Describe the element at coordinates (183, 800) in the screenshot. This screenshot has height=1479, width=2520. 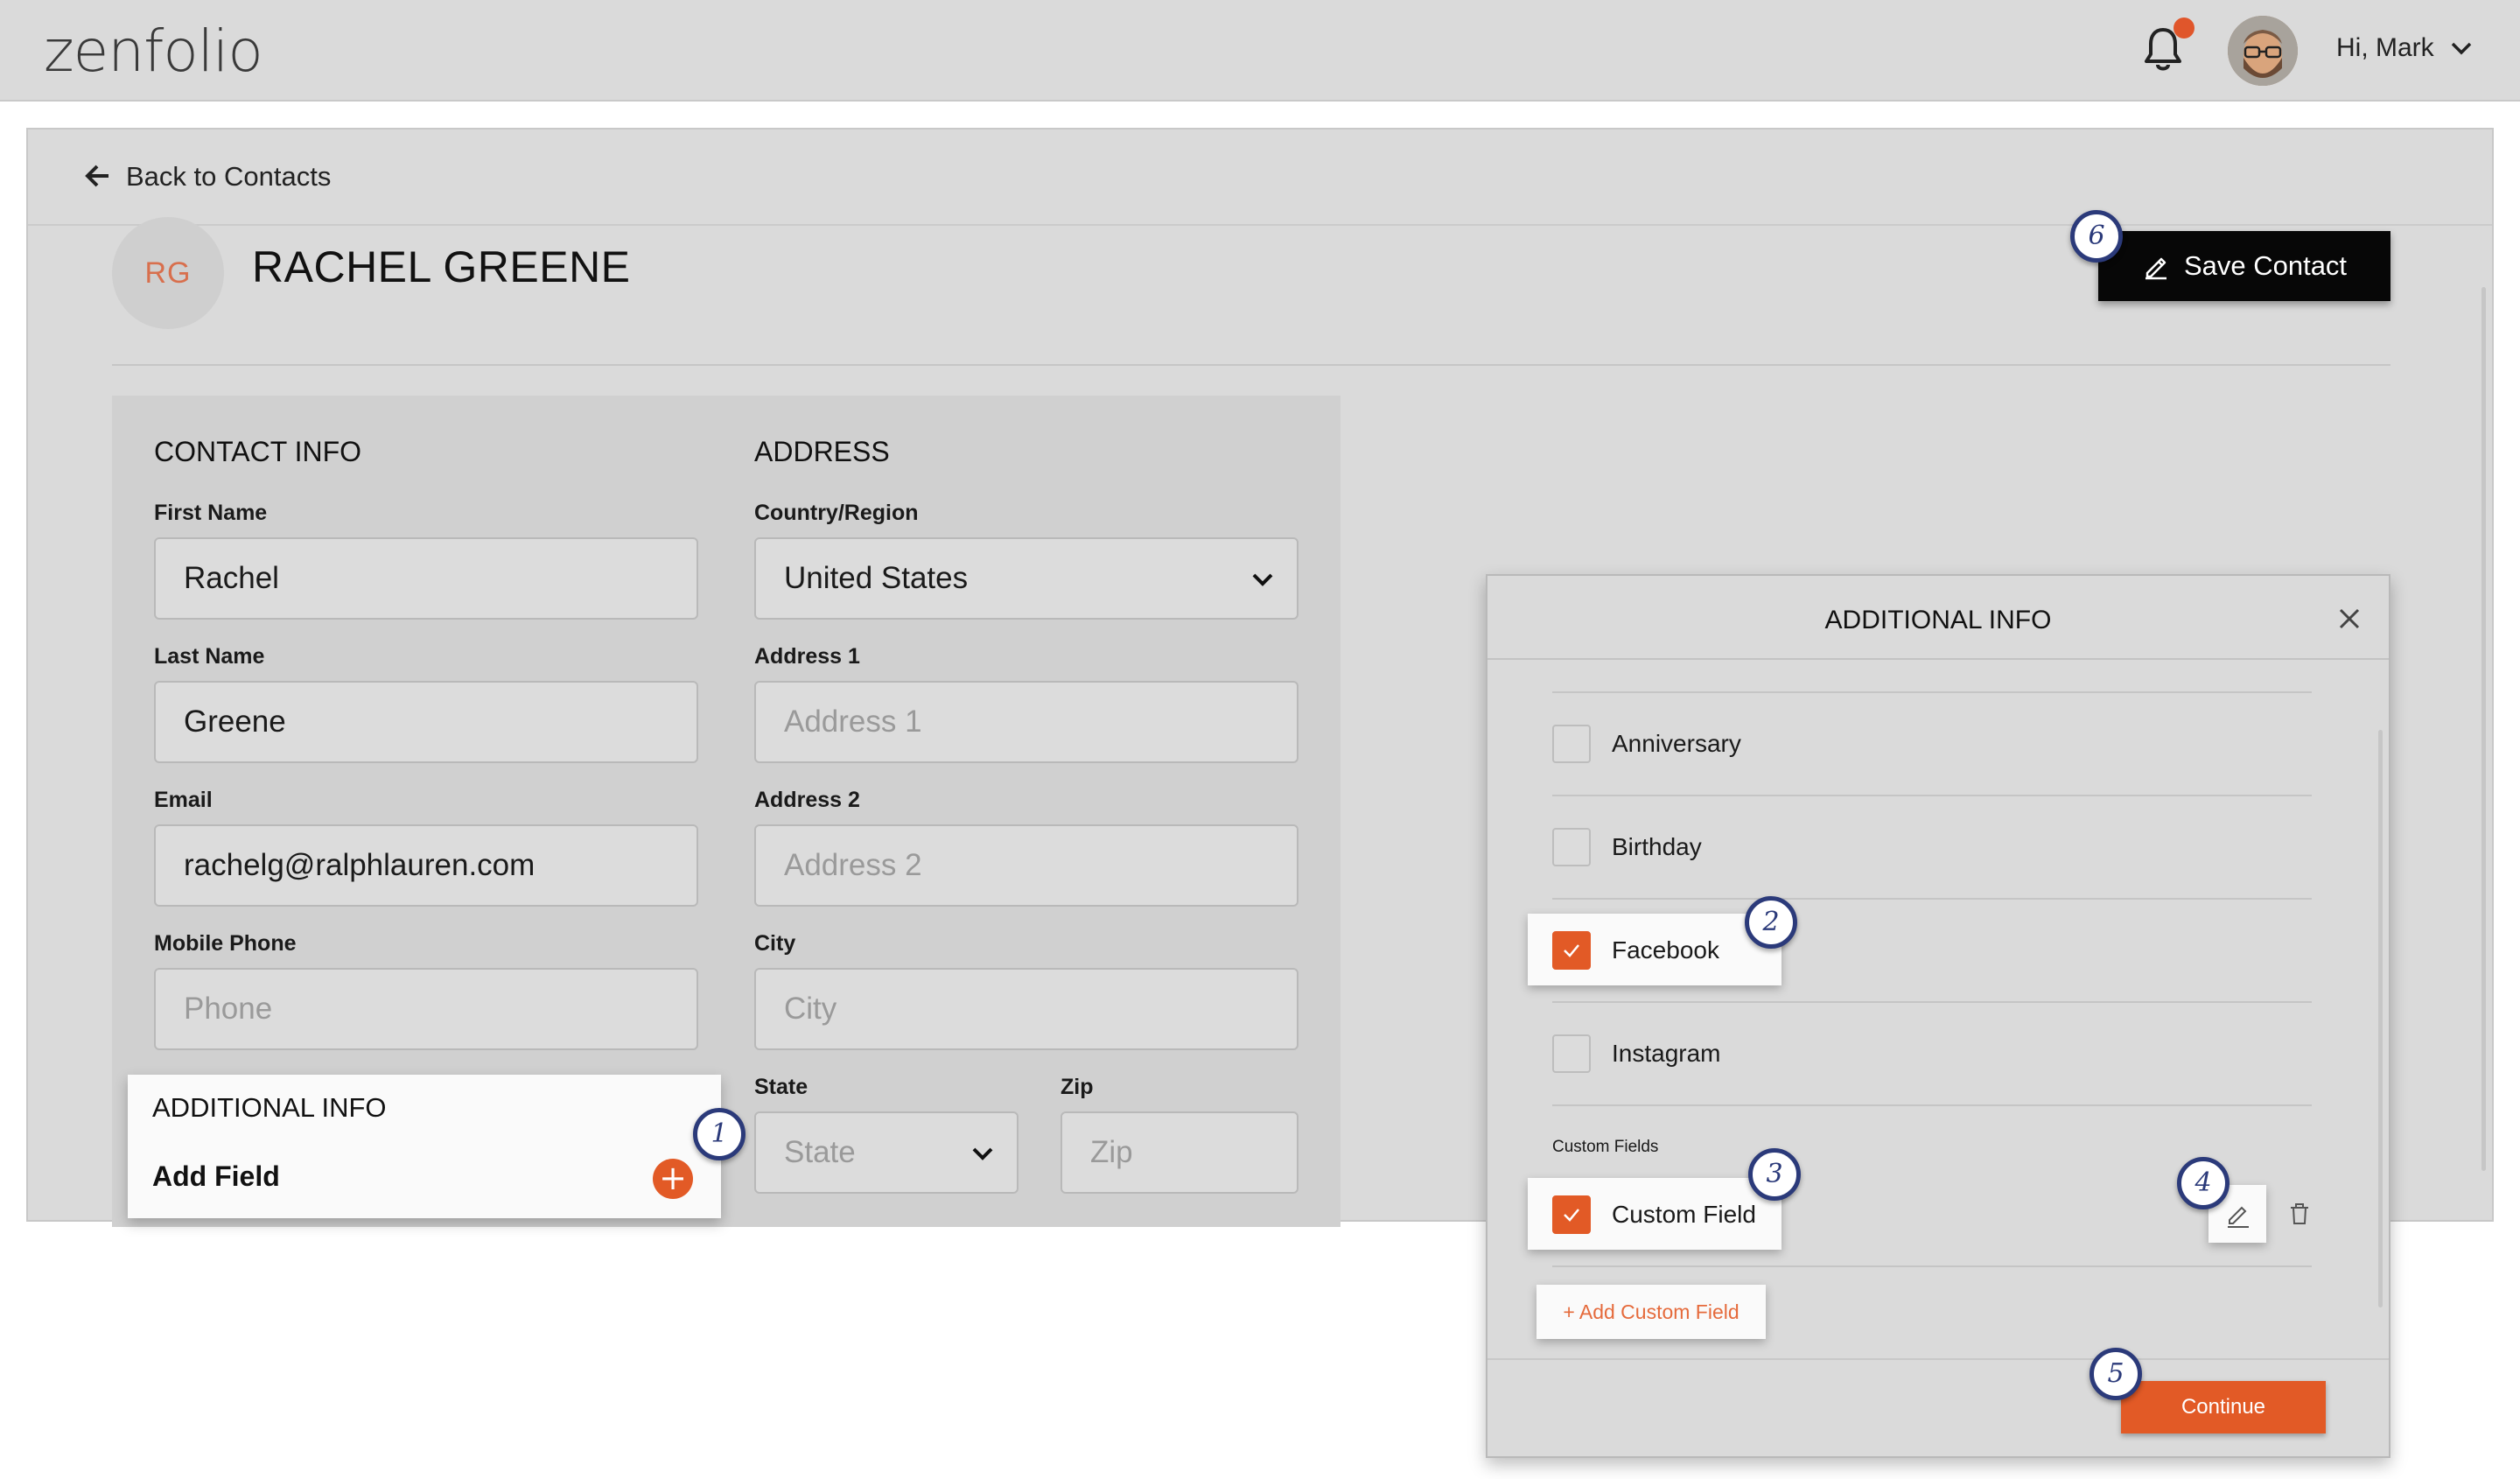
I see `email-label: Email` at that location.